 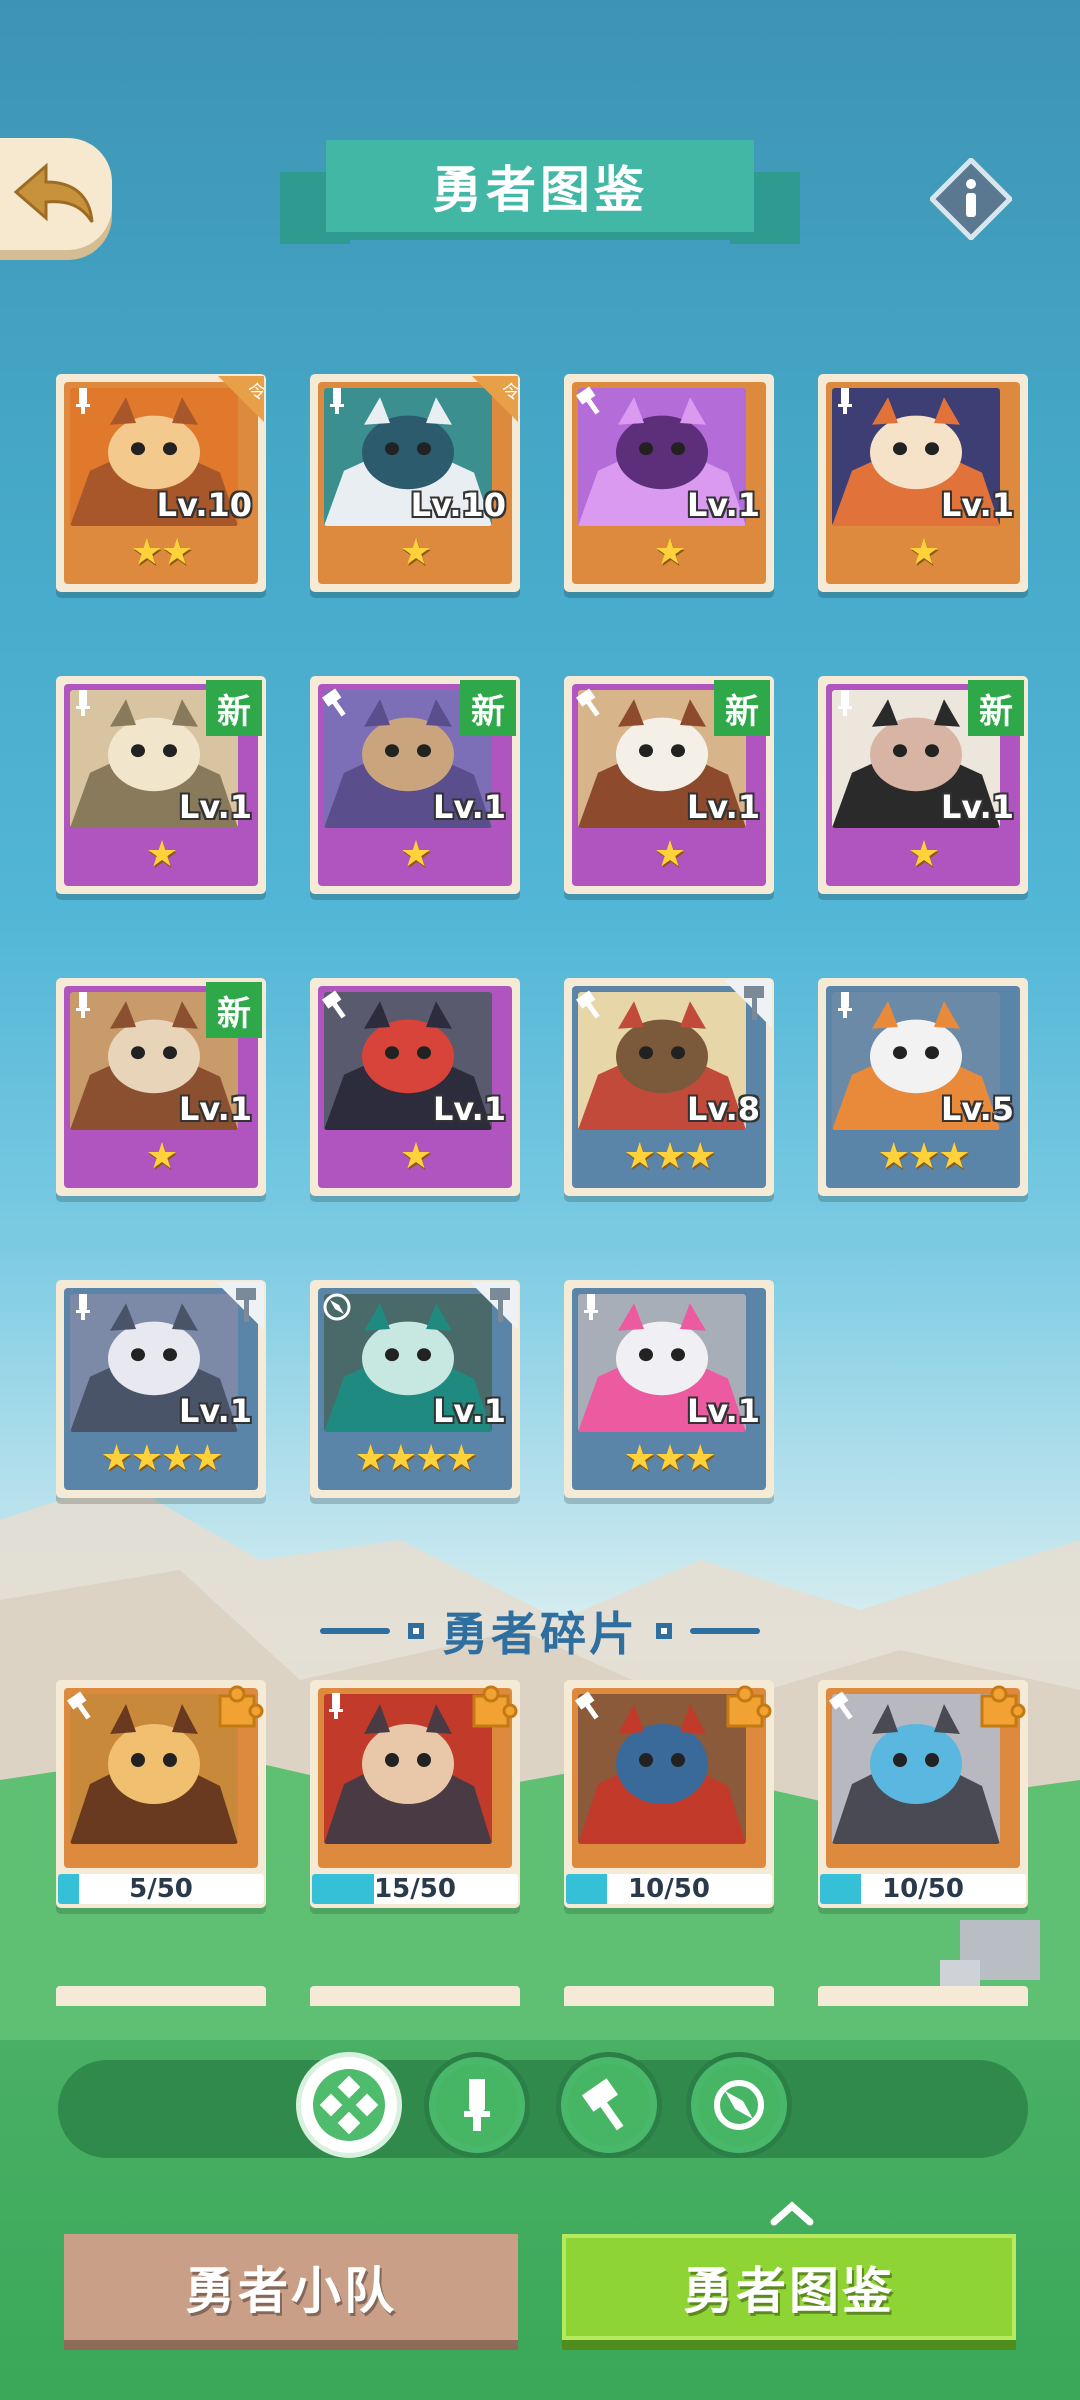 I want to click on all-roles-icon, so click(x=349, y=2105).